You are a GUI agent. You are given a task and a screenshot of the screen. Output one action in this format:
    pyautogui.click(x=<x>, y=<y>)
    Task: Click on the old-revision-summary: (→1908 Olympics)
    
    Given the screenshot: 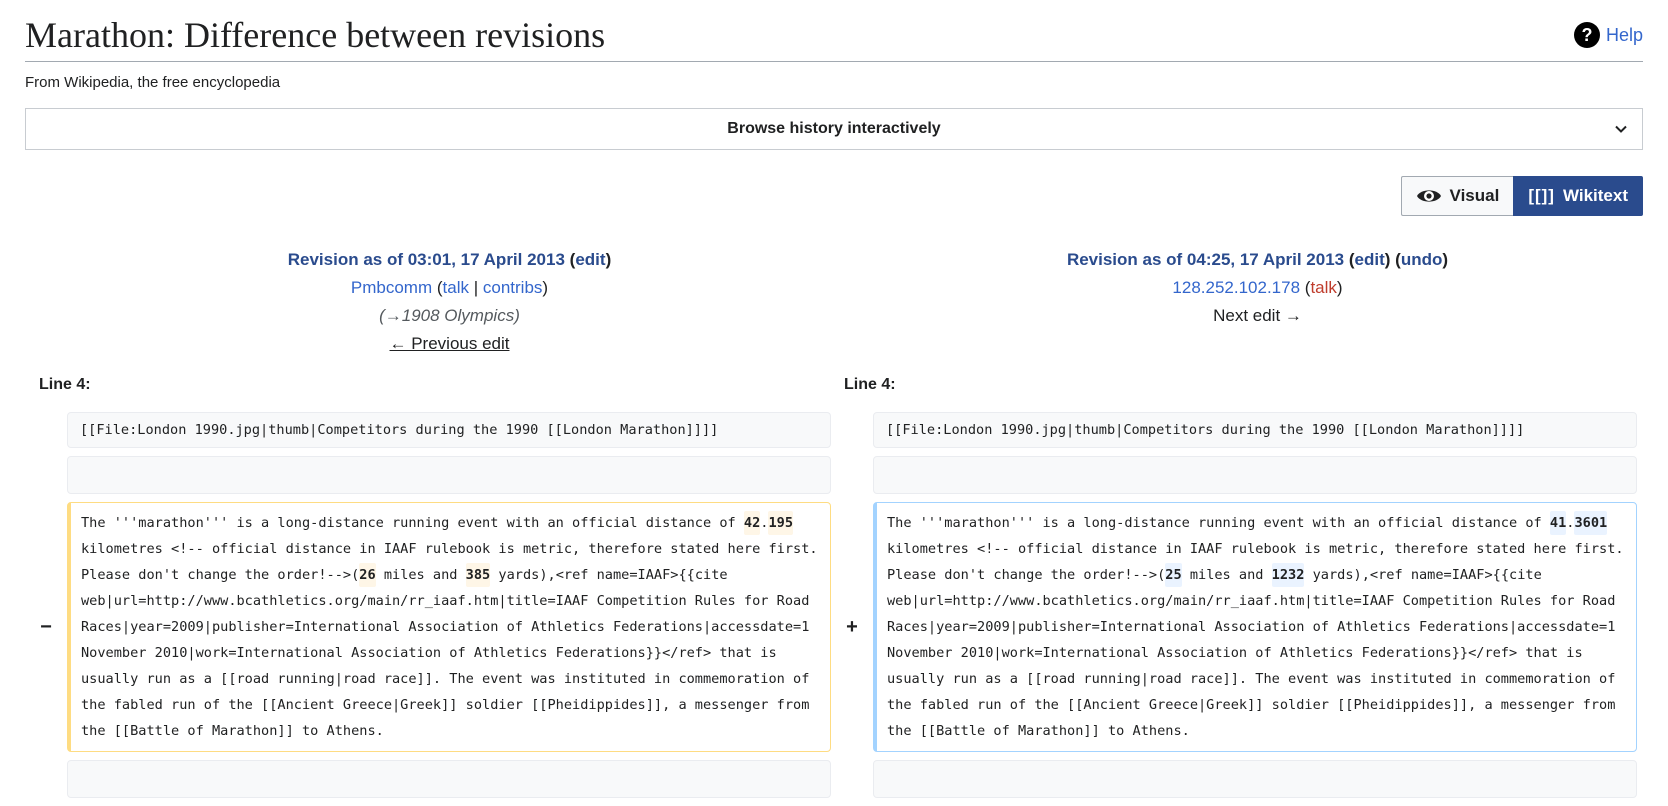 What is the action you would take?
    pyautogui.click(x=449, y=315)
    